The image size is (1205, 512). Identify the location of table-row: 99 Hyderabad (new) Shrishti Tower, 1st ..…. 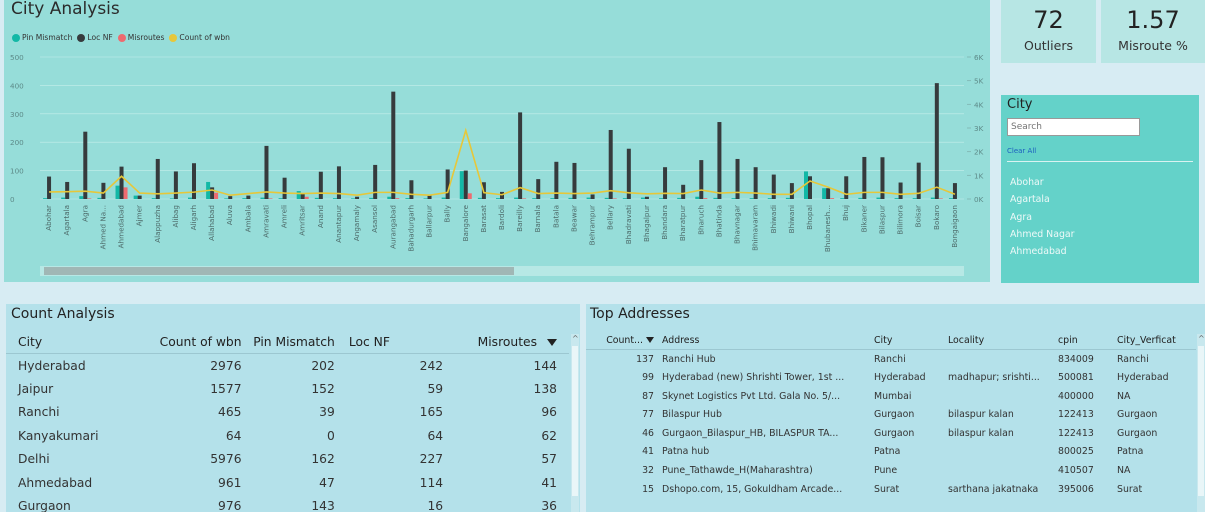
(891, 377).